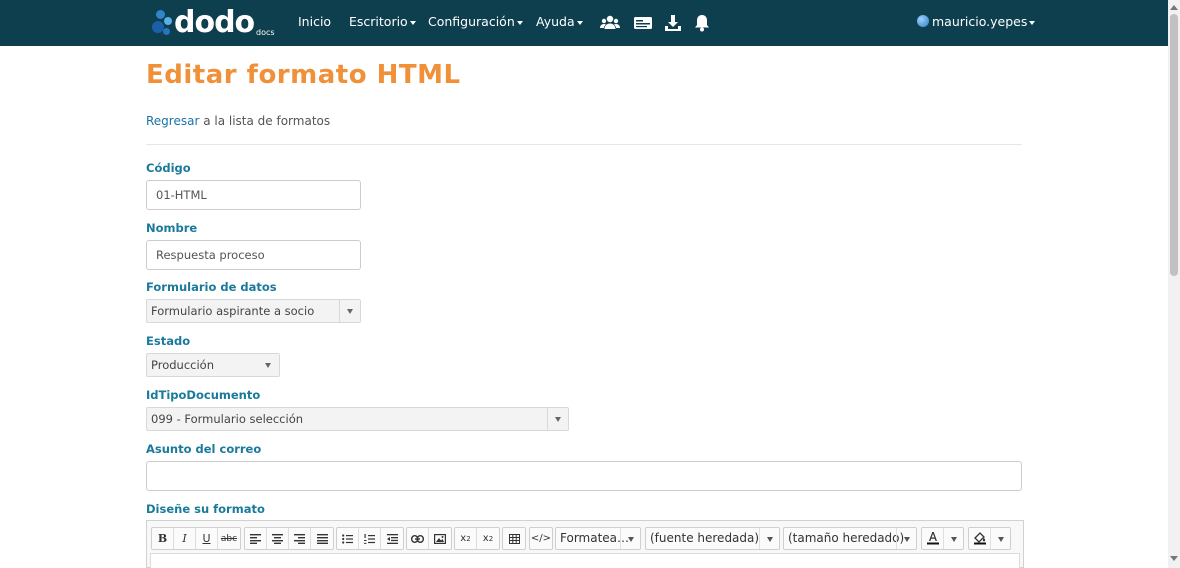 The width and height of the screenshot is (1180, 568). I want to click on scrollbar-thumb, so click(1174, 145).